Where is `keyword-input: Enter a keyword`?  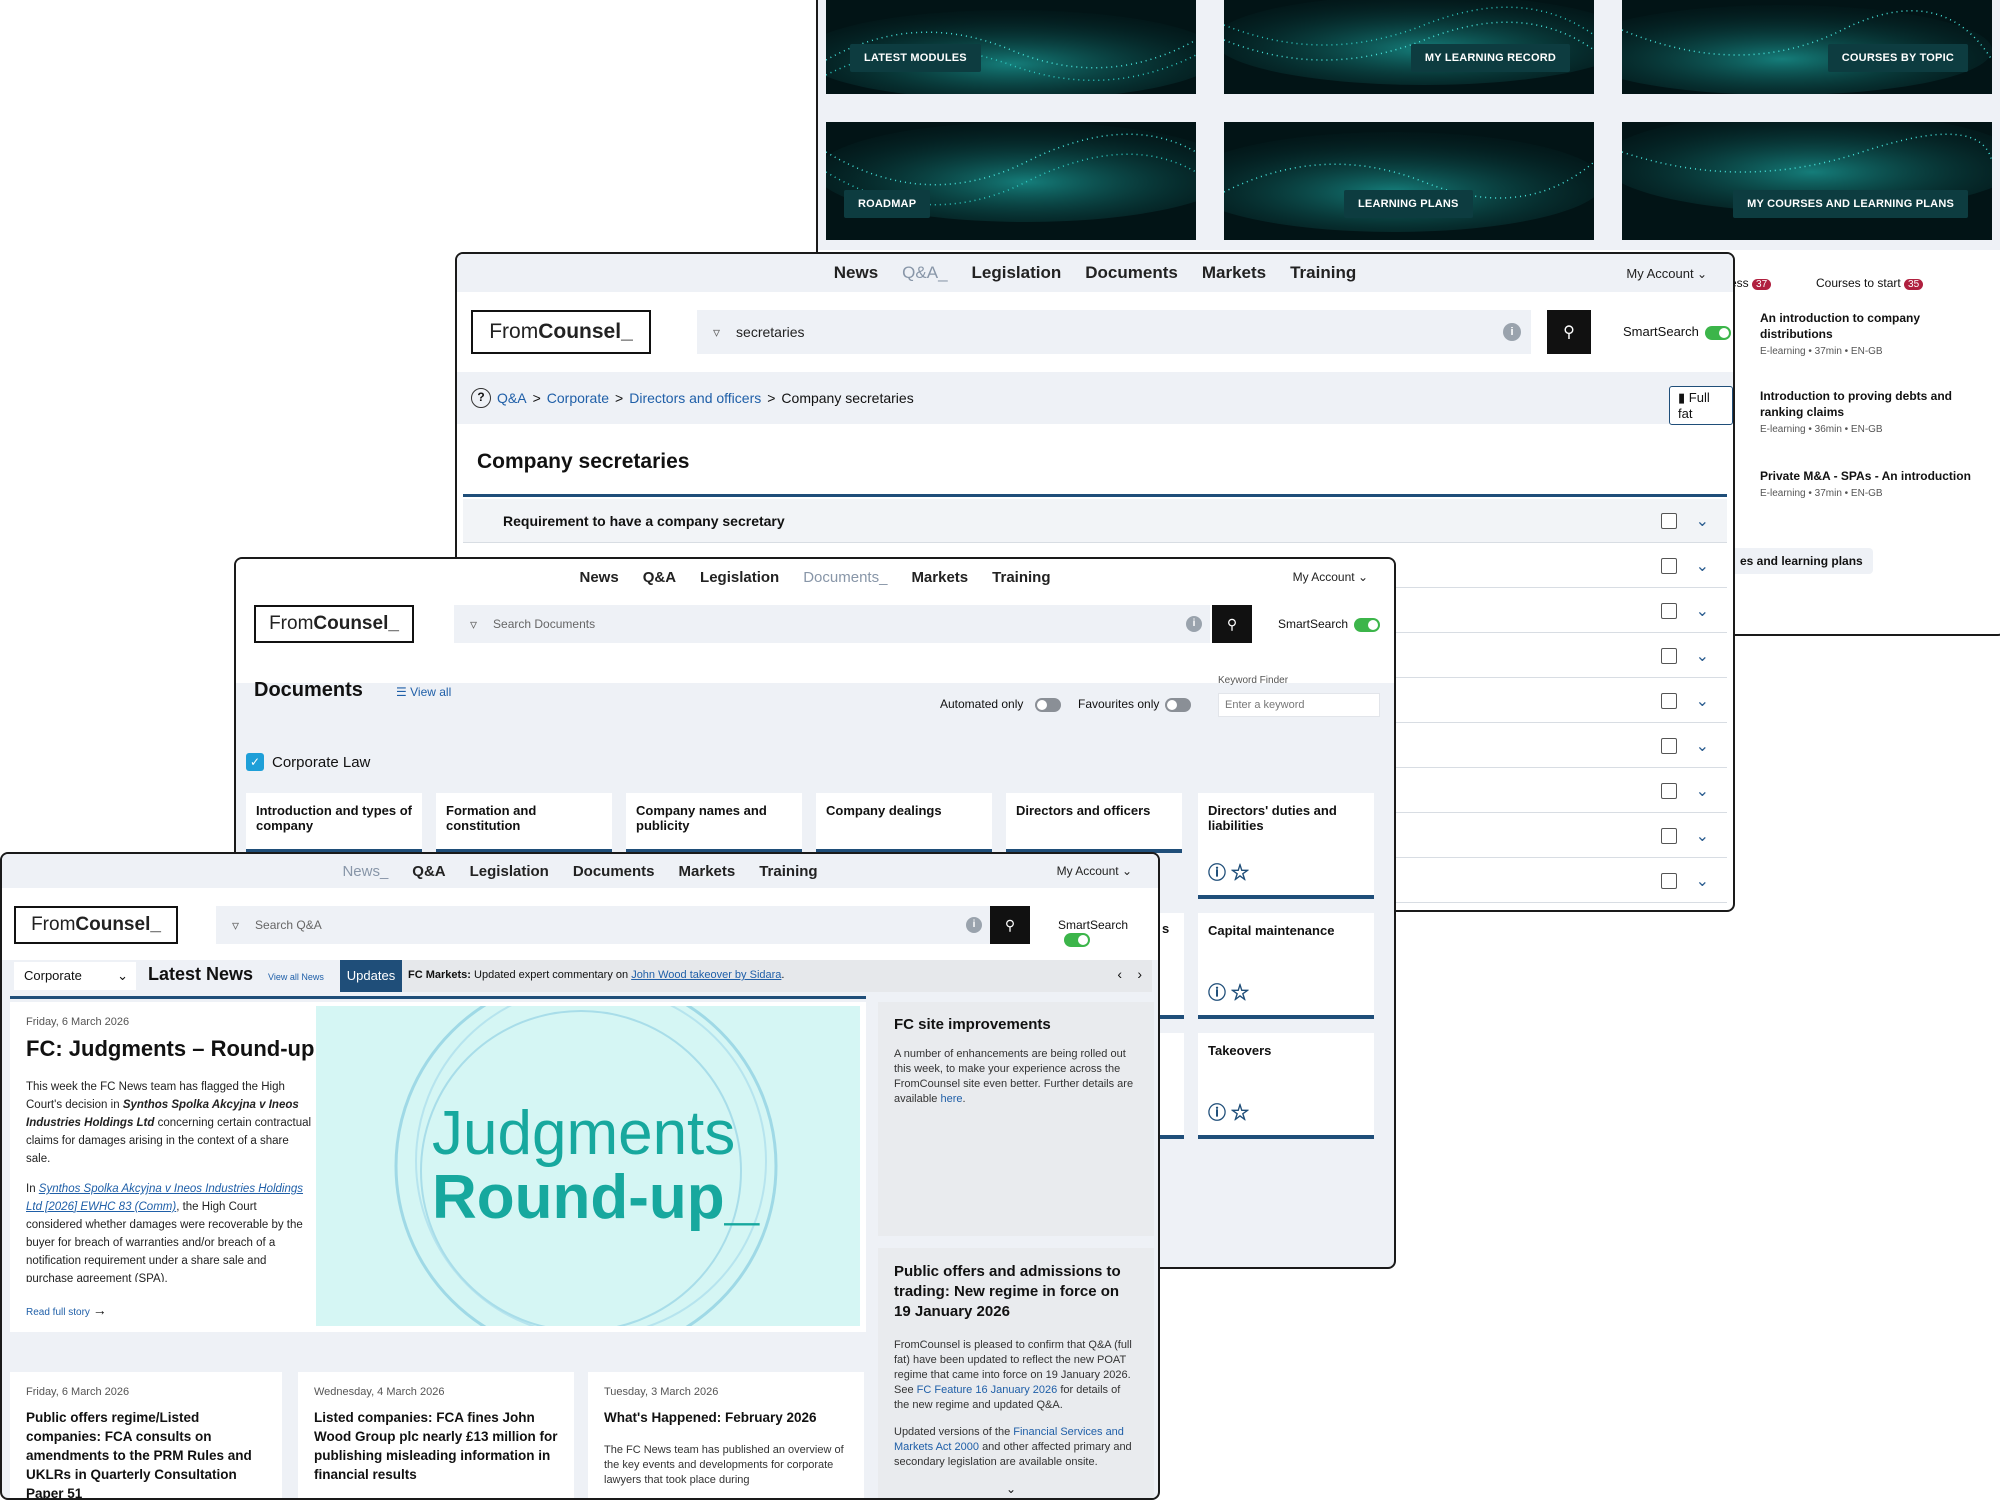
keyword-input: Enter a keyword is located at coordinates (1299, 705).